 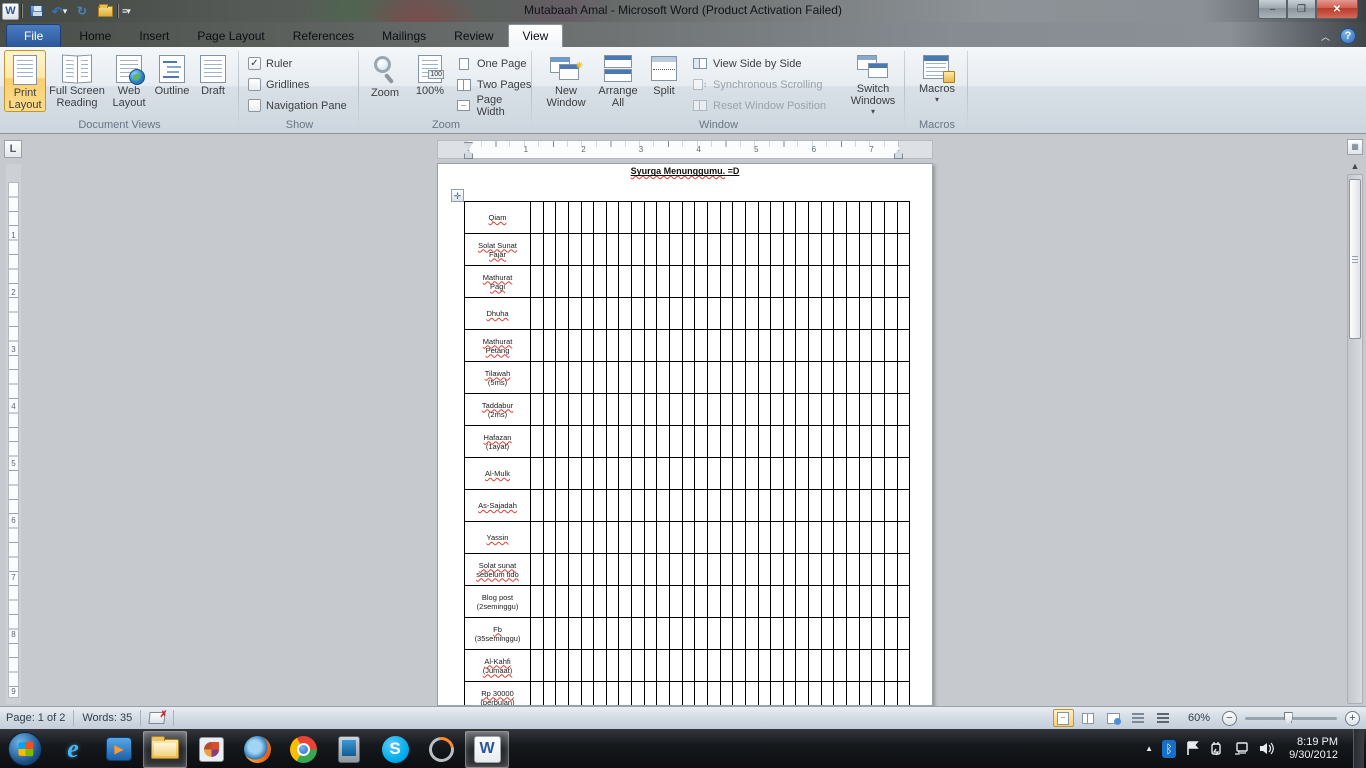 What do you see at coordinates (34, 35) in the screenshot?
I see `tab-file: File` at bounding box center [34, 35].